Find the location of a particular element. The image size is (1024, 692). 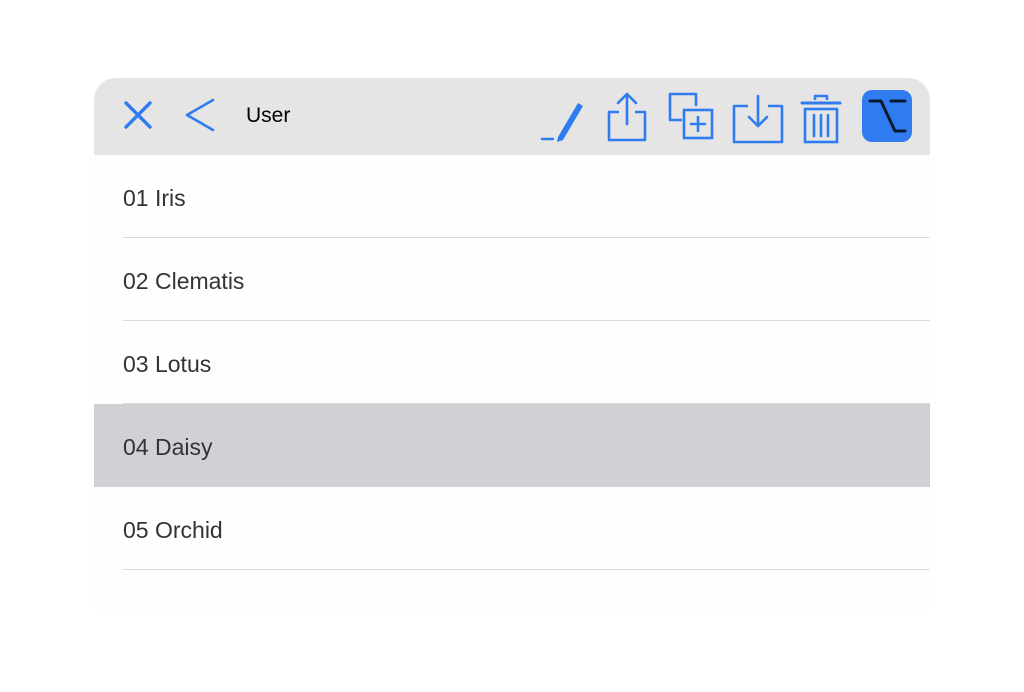

pencil-icon is located at coordinates (561, 122).